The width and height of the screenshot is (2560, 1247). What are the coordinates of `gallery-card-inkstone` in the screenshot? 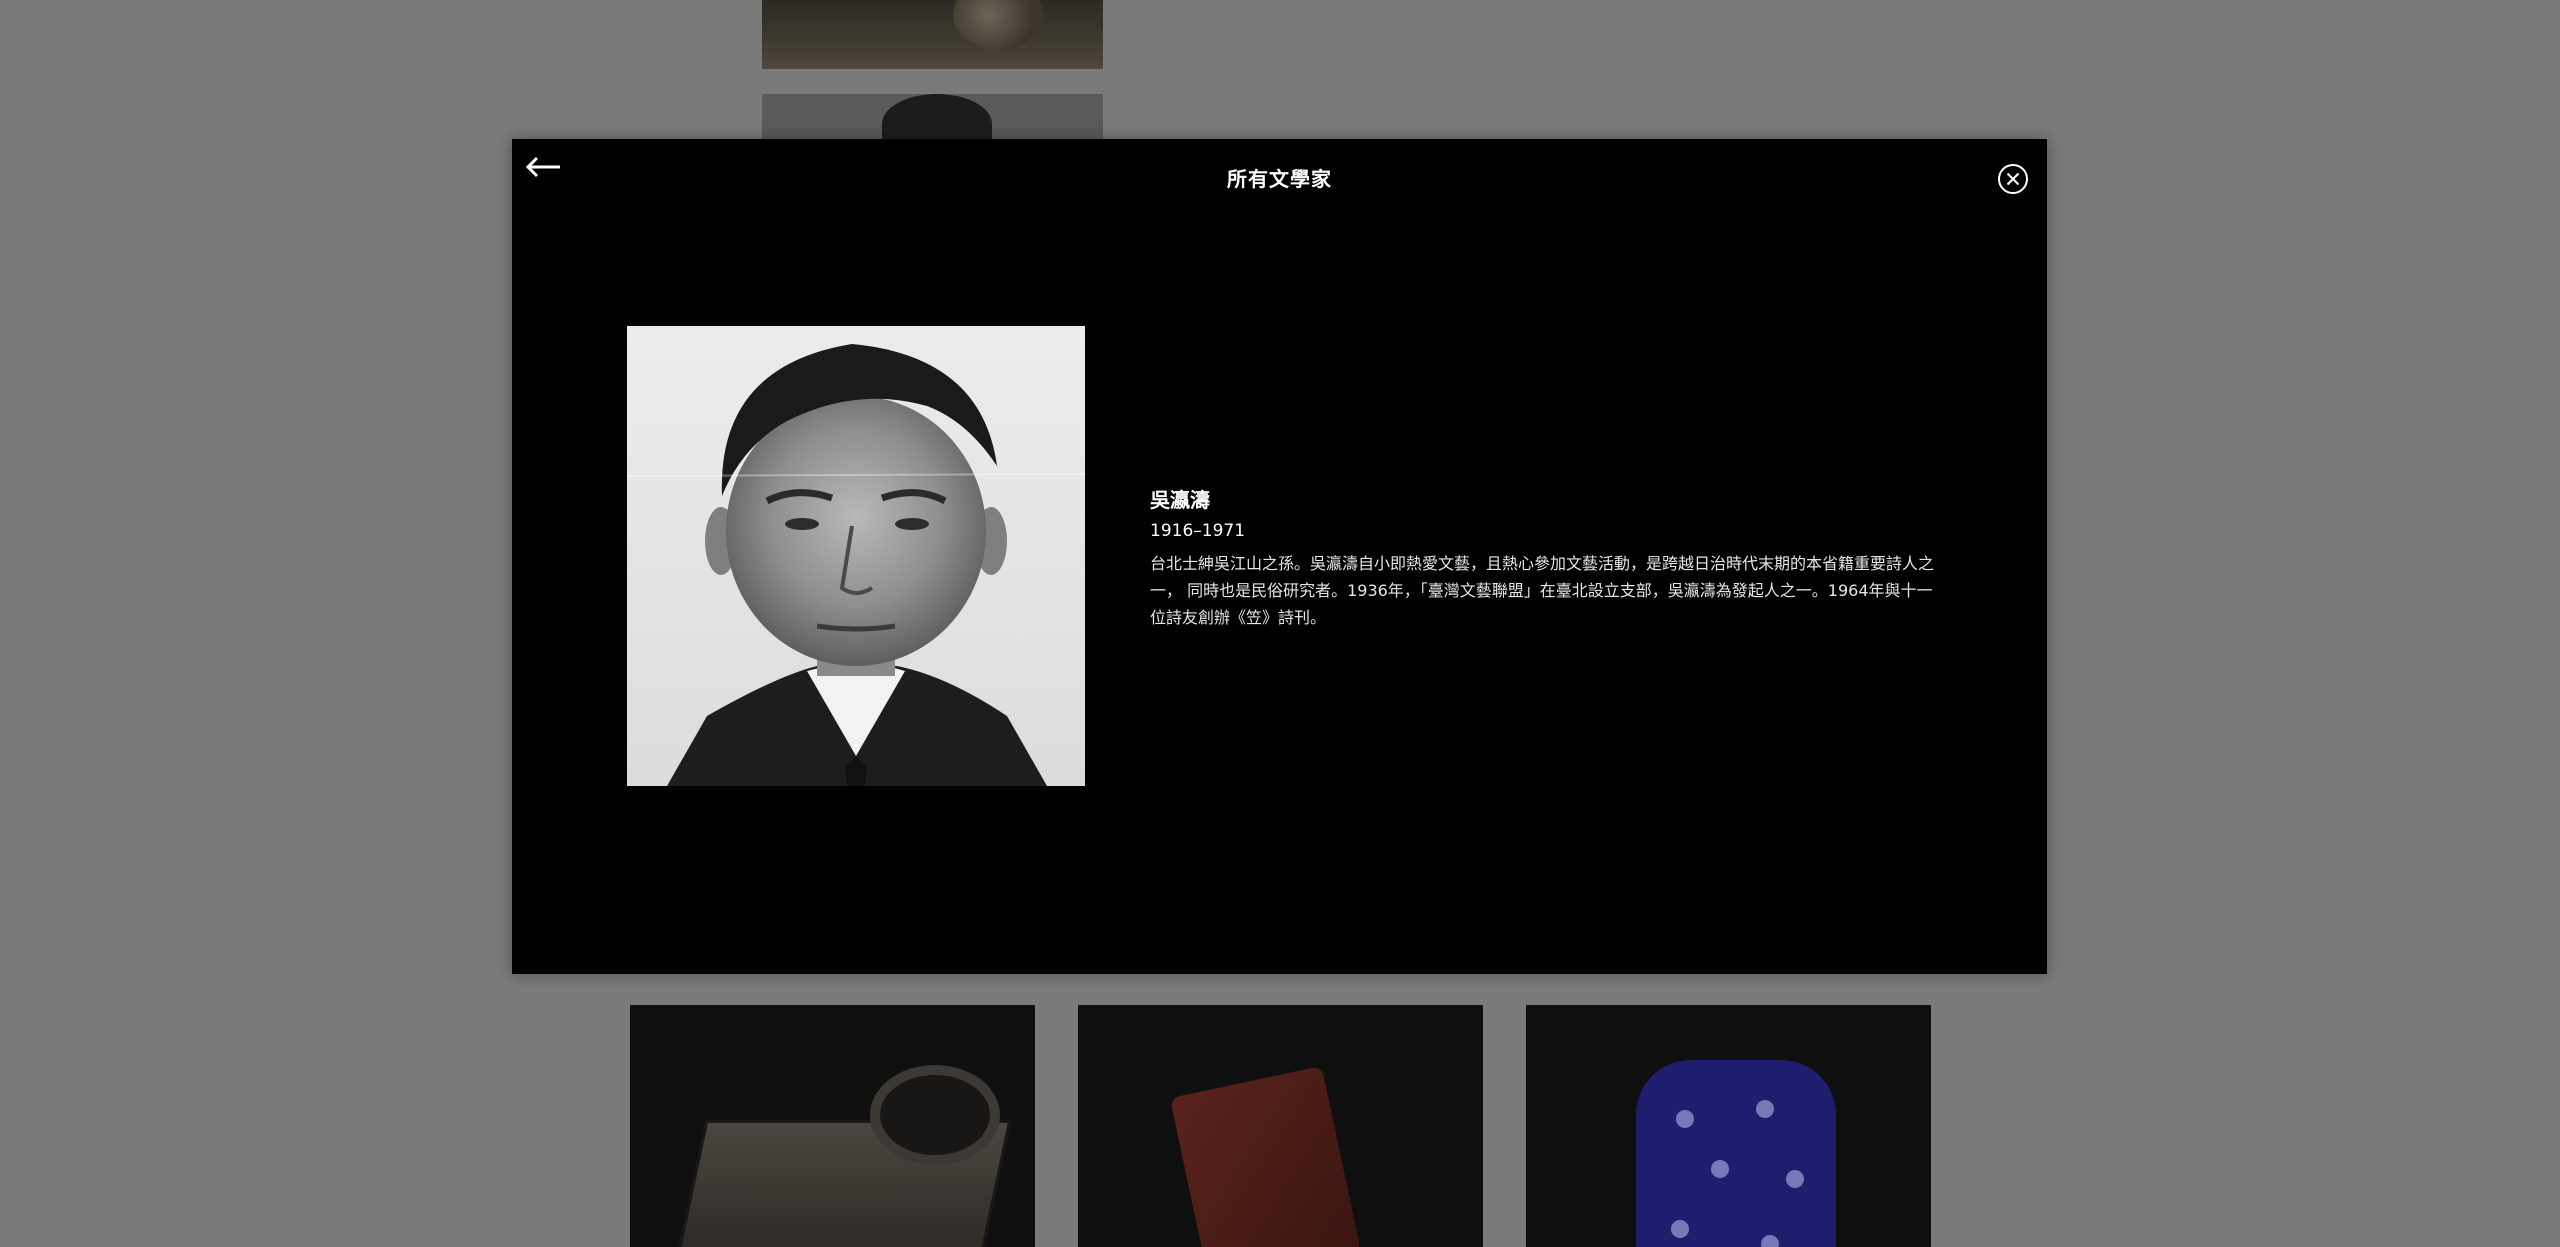 It's located at (832, 1126).